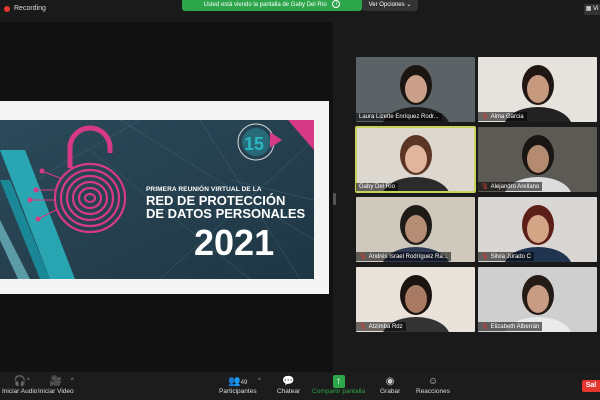  I want to click on participant-name: Alejandro Arellano, so click(515, 186).